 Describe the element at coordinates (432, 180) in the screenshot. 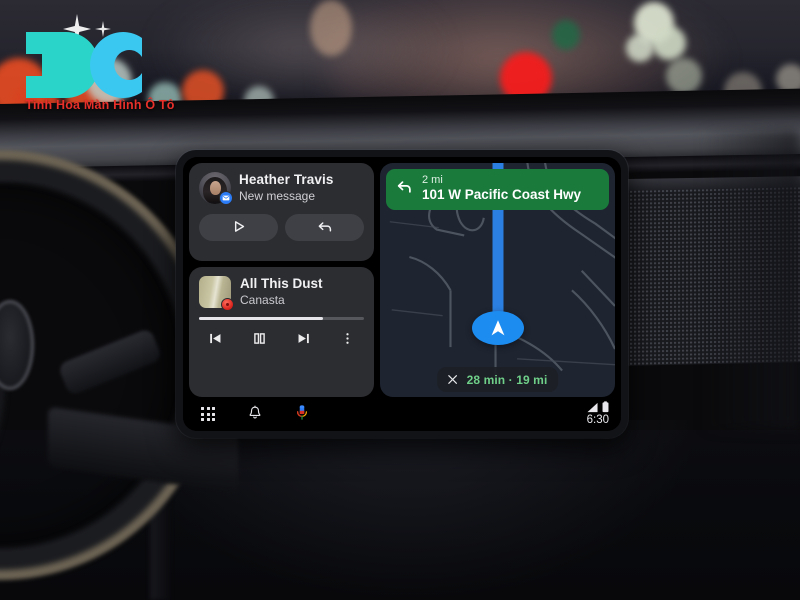

I see `maneuver-distance: 2 mi` at that location.